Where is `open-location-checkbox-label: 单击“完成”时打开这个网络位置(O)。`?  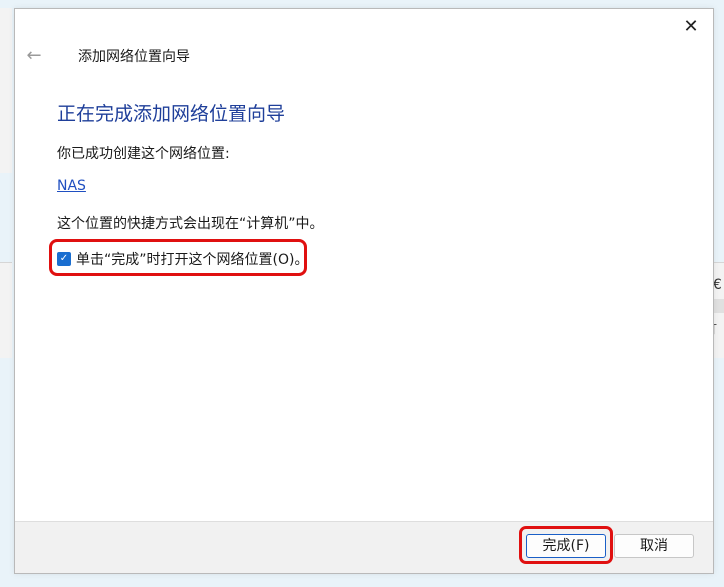
open-location-checkbox-label: 单击“完成”时打开这个网络位置(O)。 is located at coordinates (192, 260).